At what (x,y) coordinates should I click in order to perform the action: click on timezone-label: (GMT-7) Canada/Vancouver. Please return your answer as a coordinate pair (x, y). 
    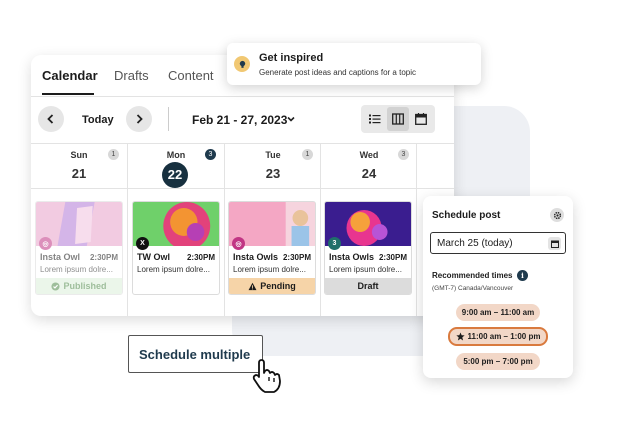
    Looking at the image, I should click on (473, 288).